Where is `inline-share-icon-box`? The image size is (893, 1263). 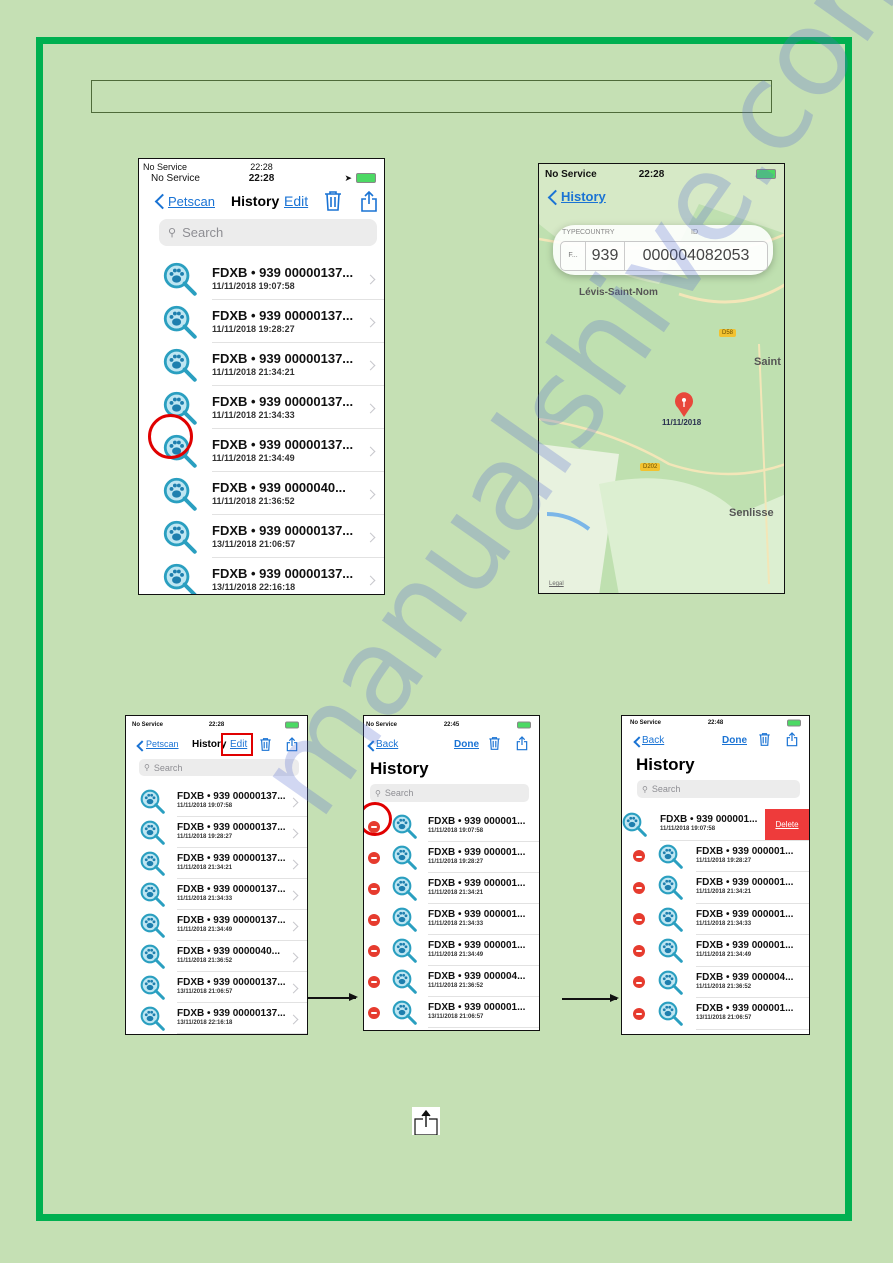 inline-share-icon-box is located at coordinates (426, 1121).